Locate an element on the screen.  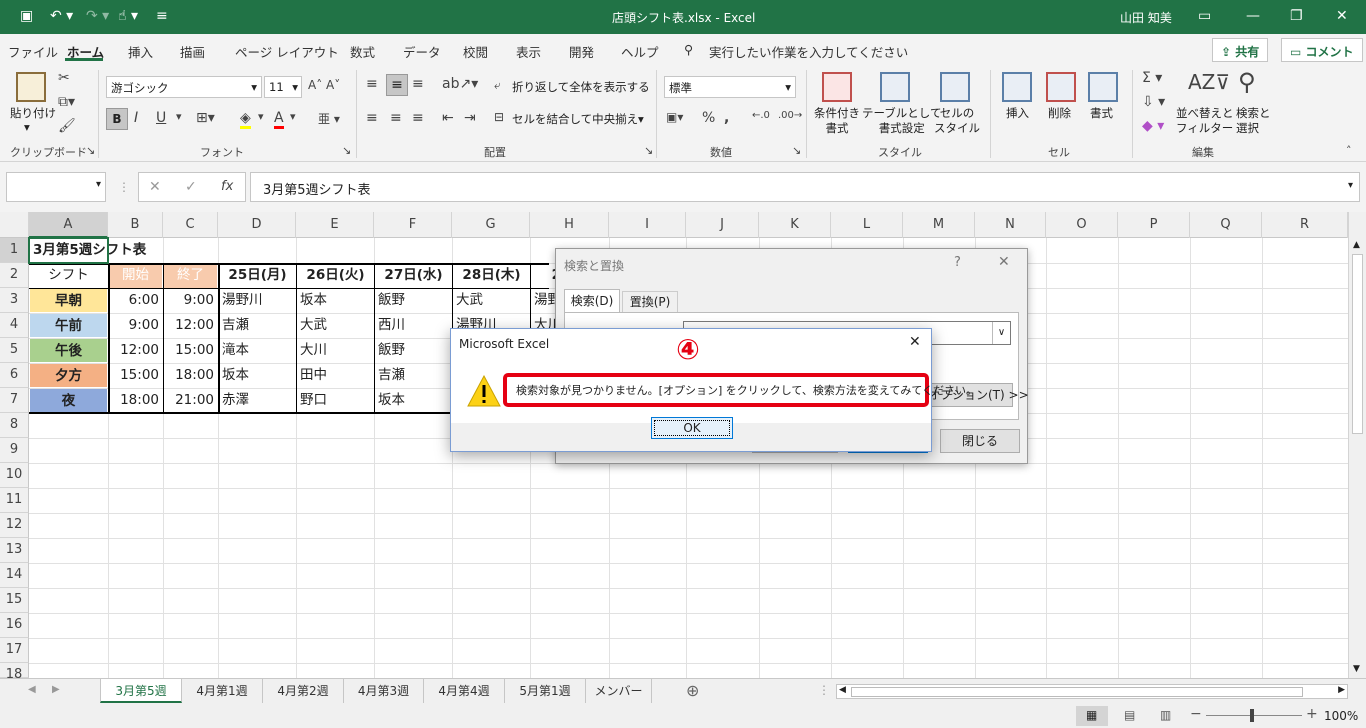
row-header: 13 is located at coordinates (14, 550).